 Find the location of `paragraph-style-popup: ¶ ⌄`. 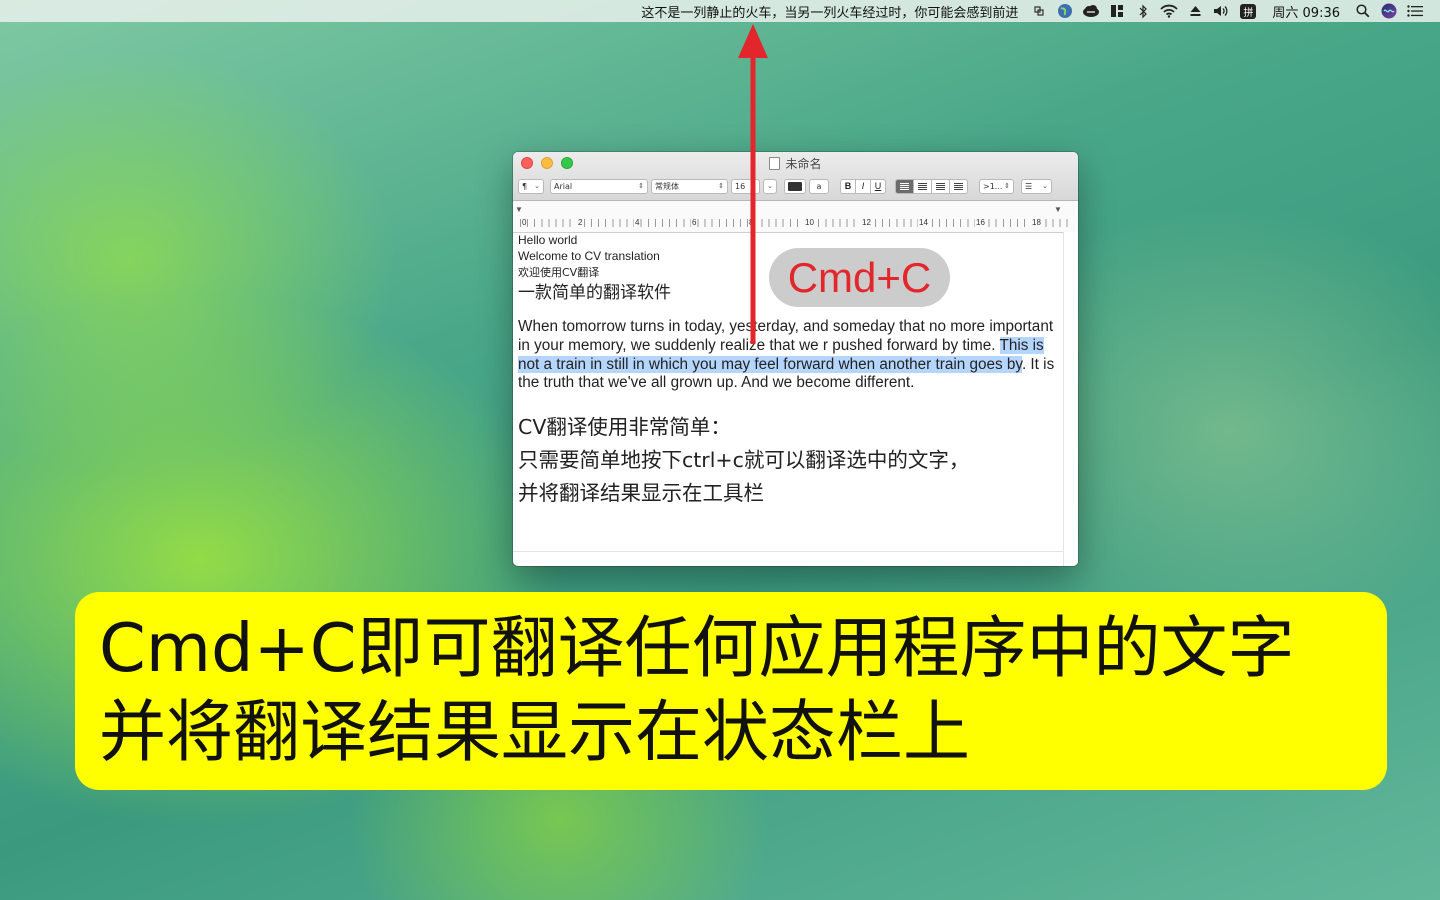

paragraph-style-popup: ¶ ⌄ is located at coordinates (531, 186).